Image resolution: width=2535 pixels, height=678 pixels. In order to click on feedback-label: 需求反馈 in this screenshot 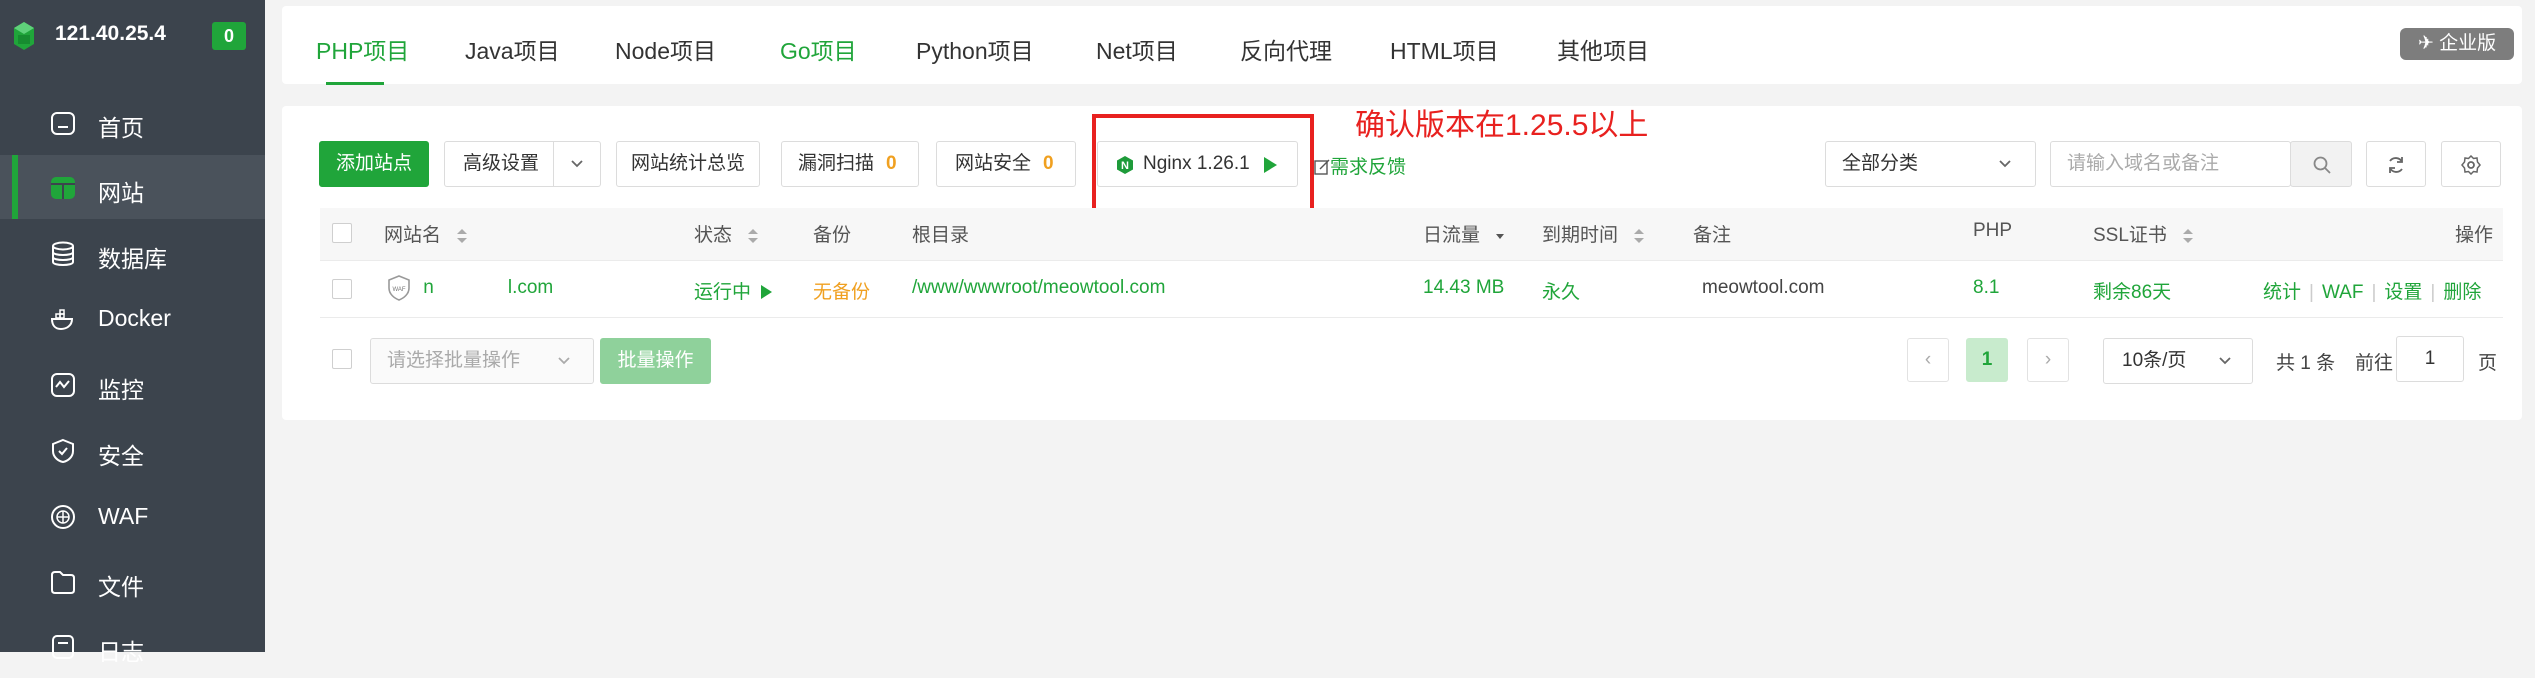, I will do `click(1368, 167)`.